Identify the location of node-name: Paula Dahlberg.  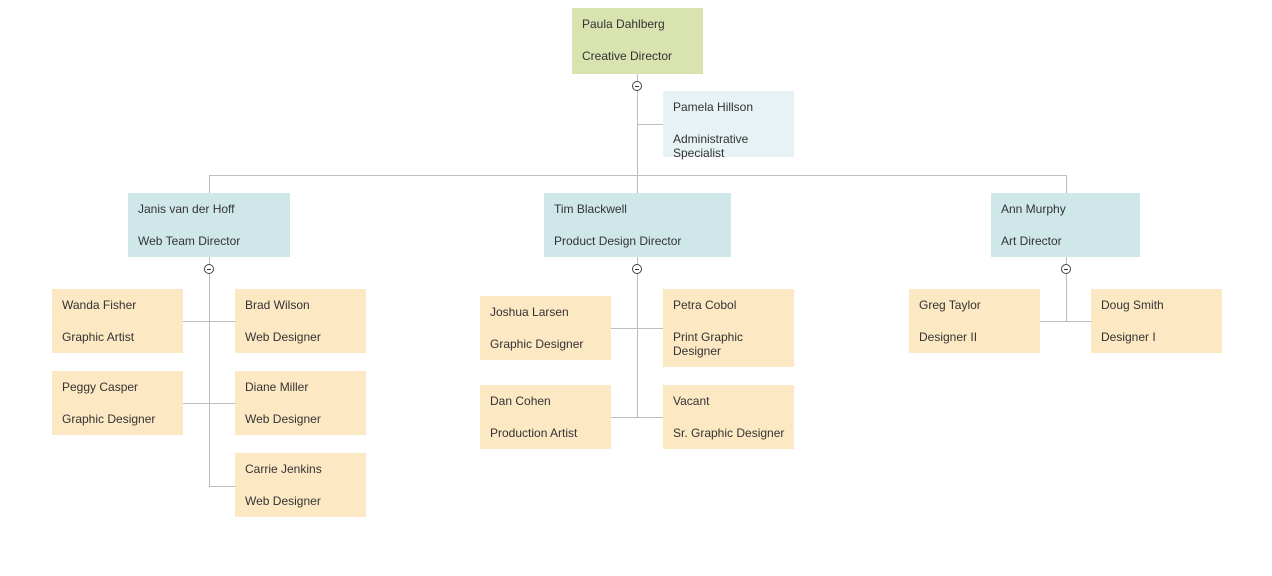
(623, 24).